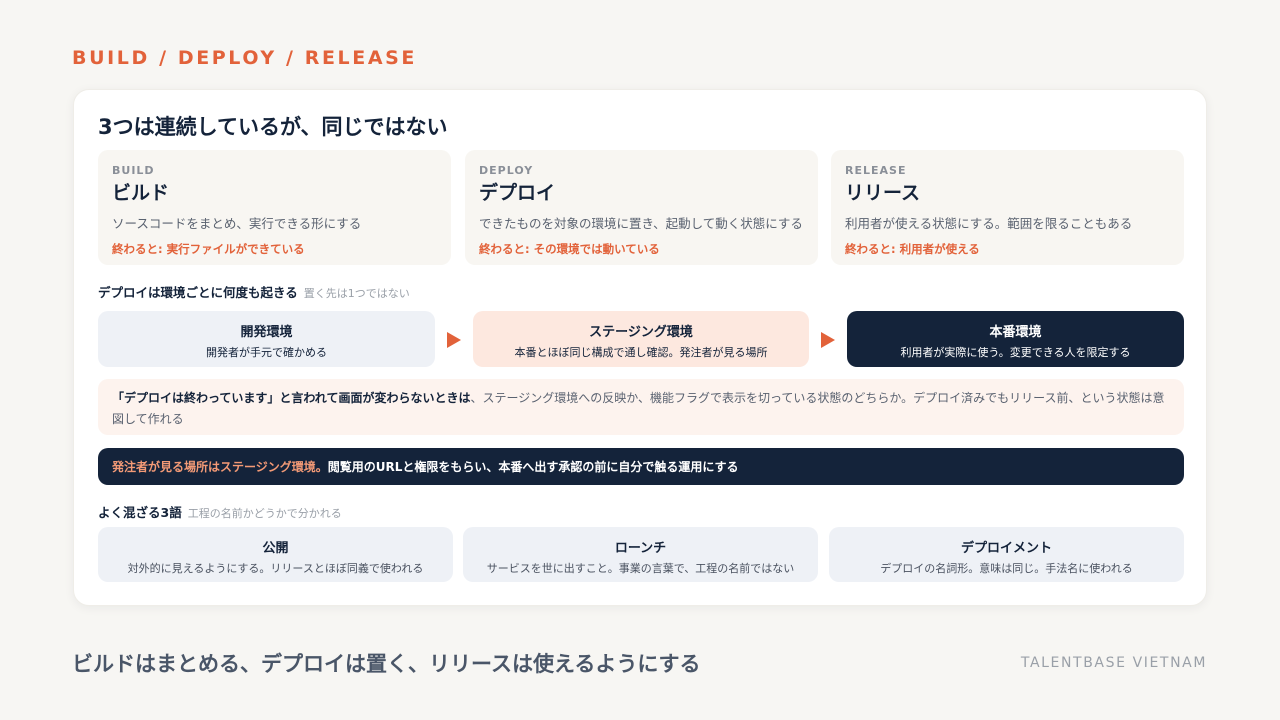 This screenshot has height=720, width=1280. I want to click on stage-name: リリース, so click(883, 193).